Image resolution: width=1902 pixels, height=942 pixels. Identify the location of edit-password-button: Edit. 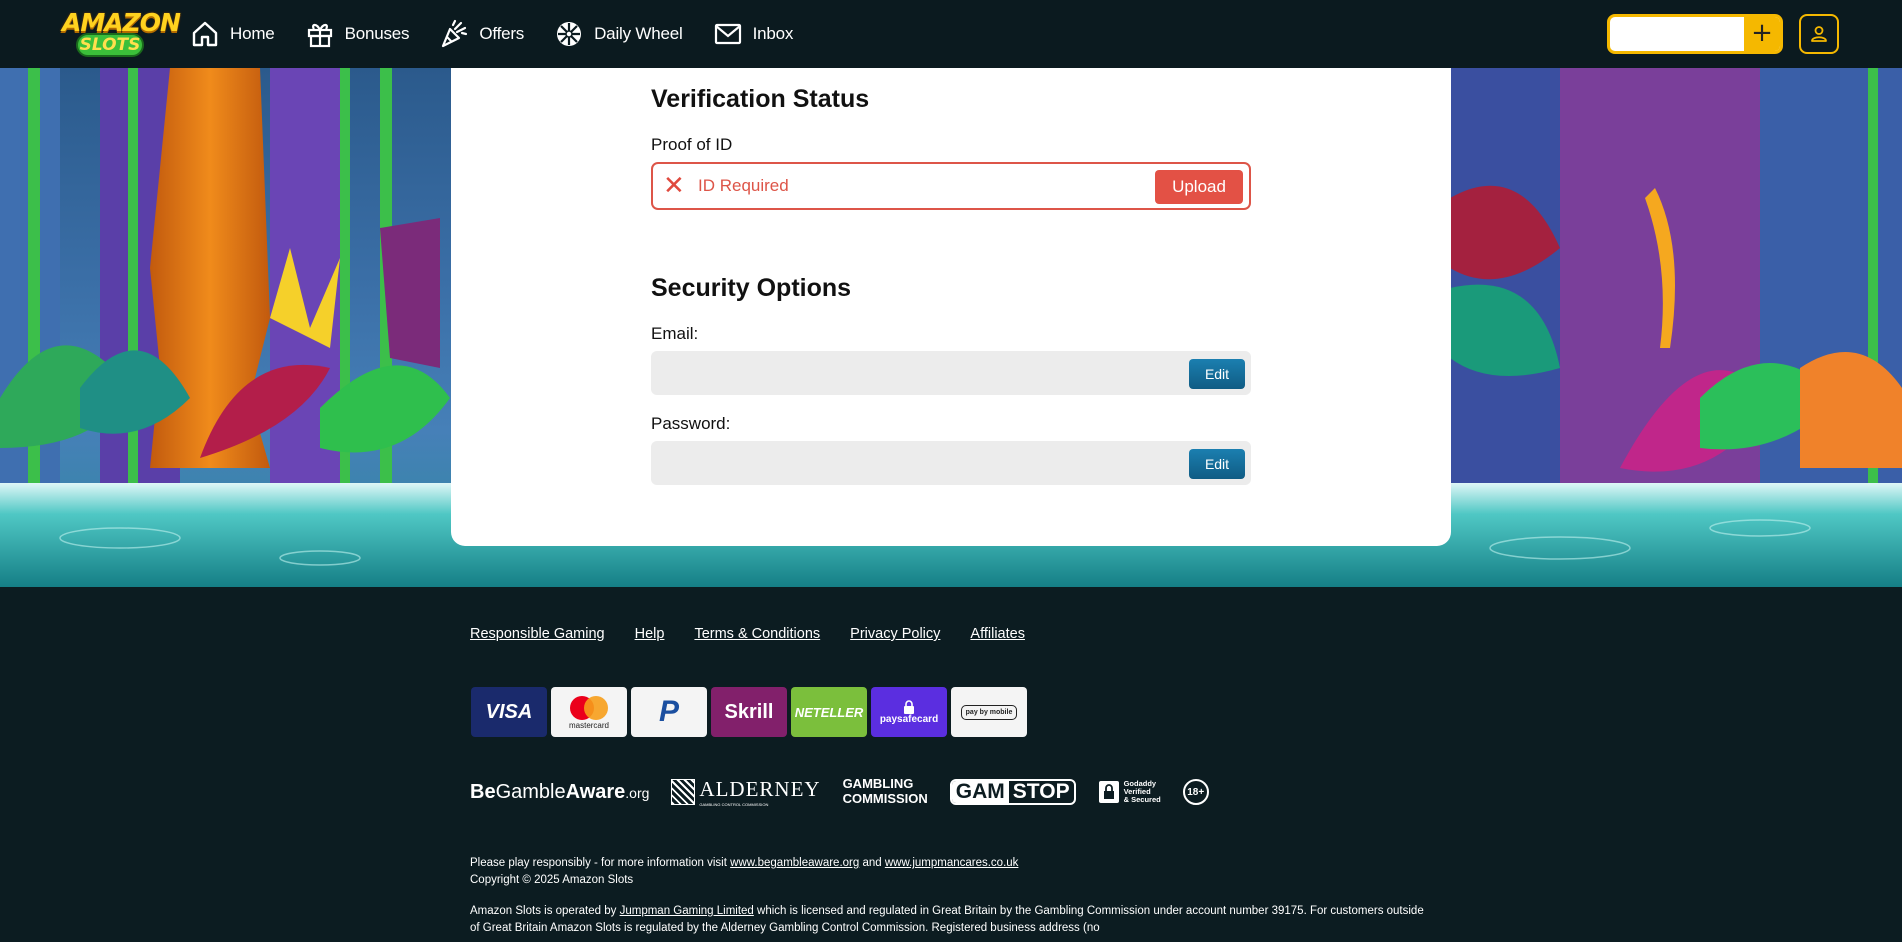
(1217, 464).